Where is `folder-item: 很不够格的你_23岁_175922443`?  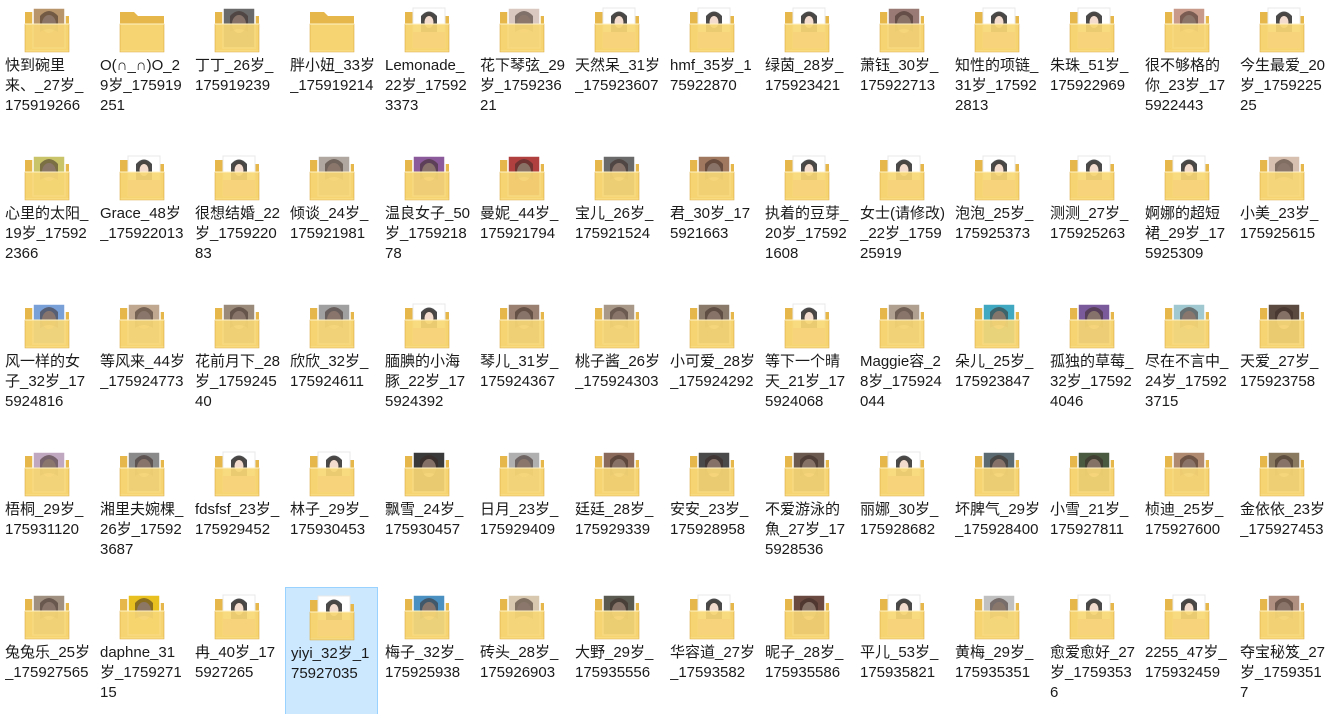
folder-item: 很不够格的你_23岁_175922443 is located at coordinates (1186, 70).